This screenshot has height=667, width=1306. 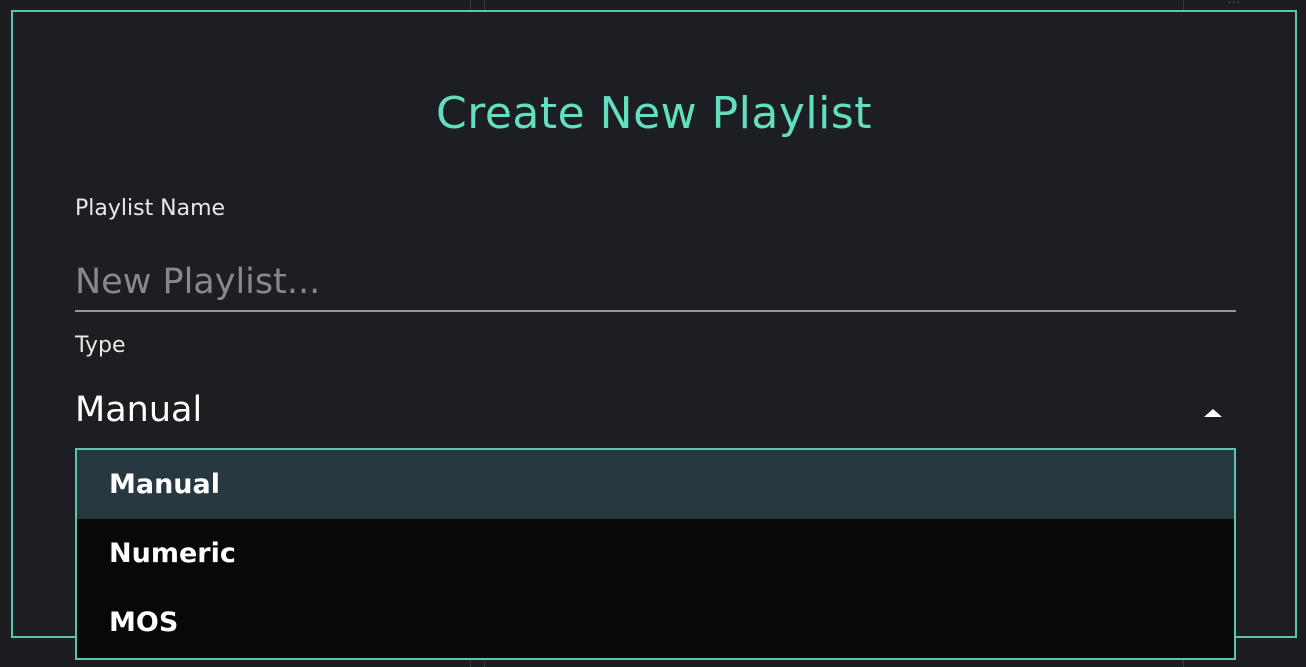 I want to click on type-label: Type, so click(x=100, y=345).